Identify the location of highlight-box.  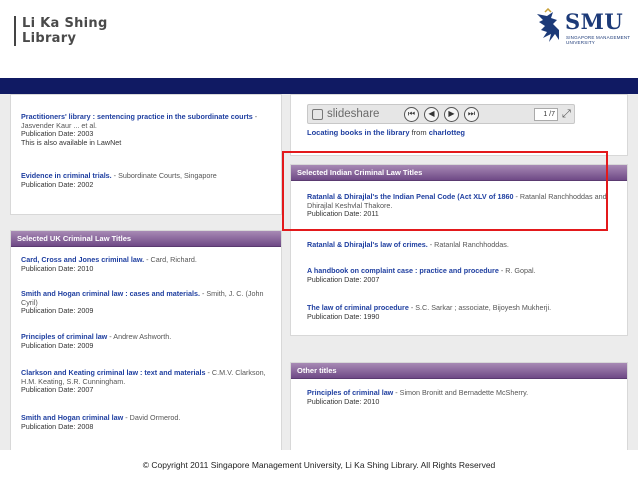
(445, 191).